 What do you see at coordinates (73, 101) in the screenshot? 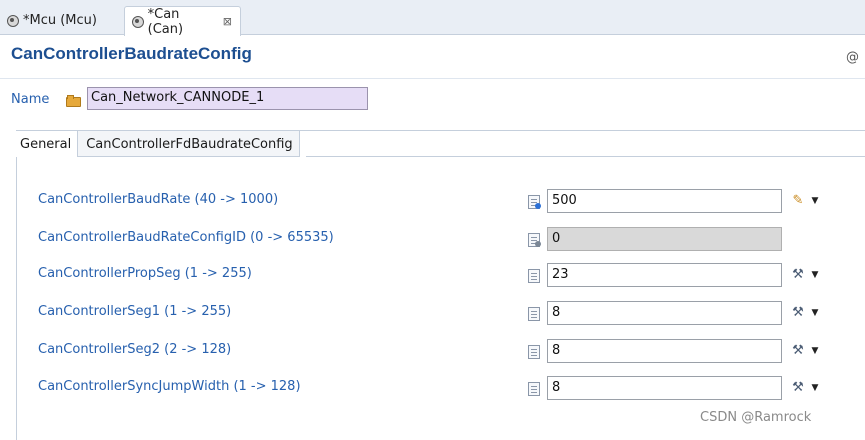
I see `folder-open-icon` at bounding box center [73, 101].